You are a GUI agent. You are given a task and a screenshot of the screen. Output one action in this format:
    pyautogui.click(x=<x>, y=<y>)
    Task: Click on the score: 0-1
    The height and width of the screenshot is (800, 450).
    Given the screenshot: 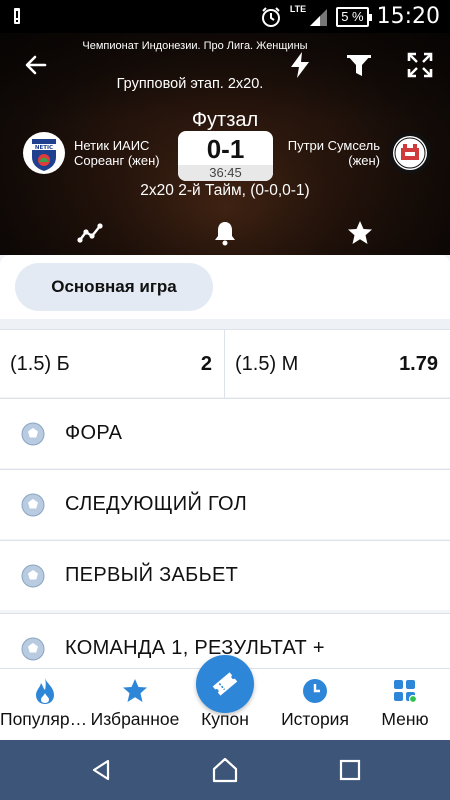 What is the action you would take?
    pyautogui.click(x=225, y=149)
    